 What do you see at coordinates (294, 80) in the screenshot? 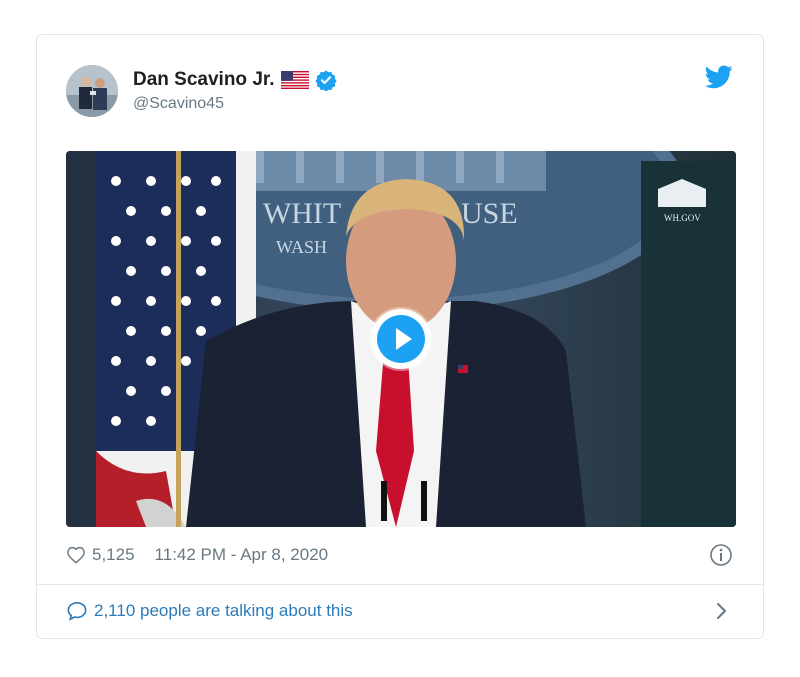
I see `us-flag-icon` at bounding box center [294, 80].